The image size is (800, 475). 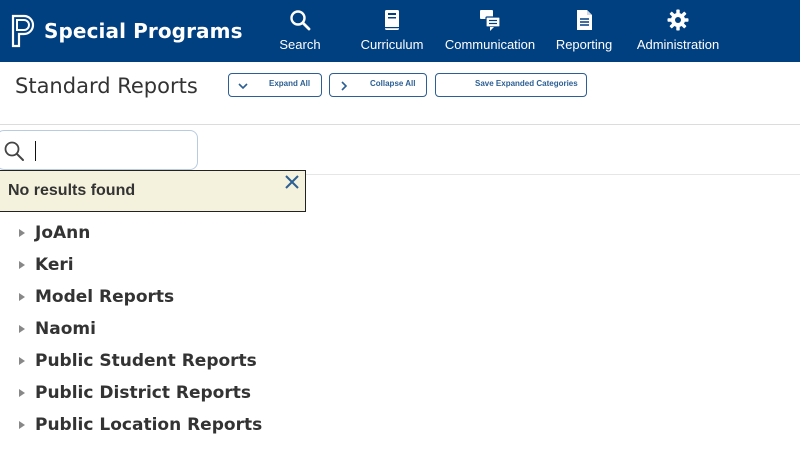 I want to click on no-results-popup: No results found, so click(x=153, y=191).